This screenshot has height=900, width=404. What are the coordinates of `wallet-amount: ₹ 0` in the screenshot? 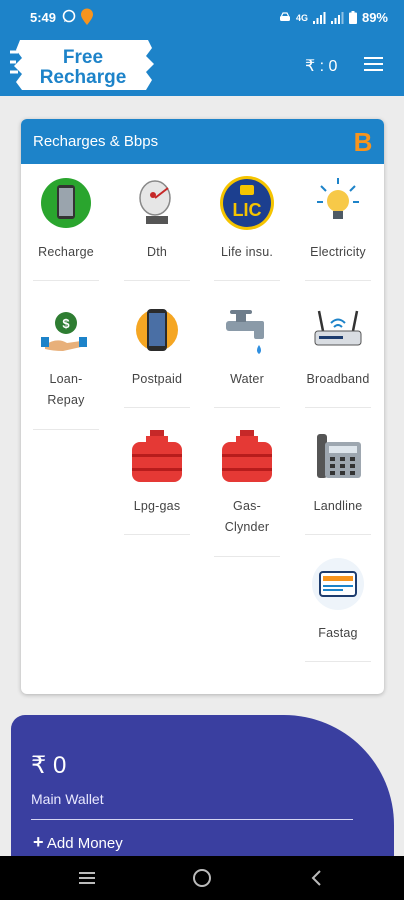 It's located at (49, 765).